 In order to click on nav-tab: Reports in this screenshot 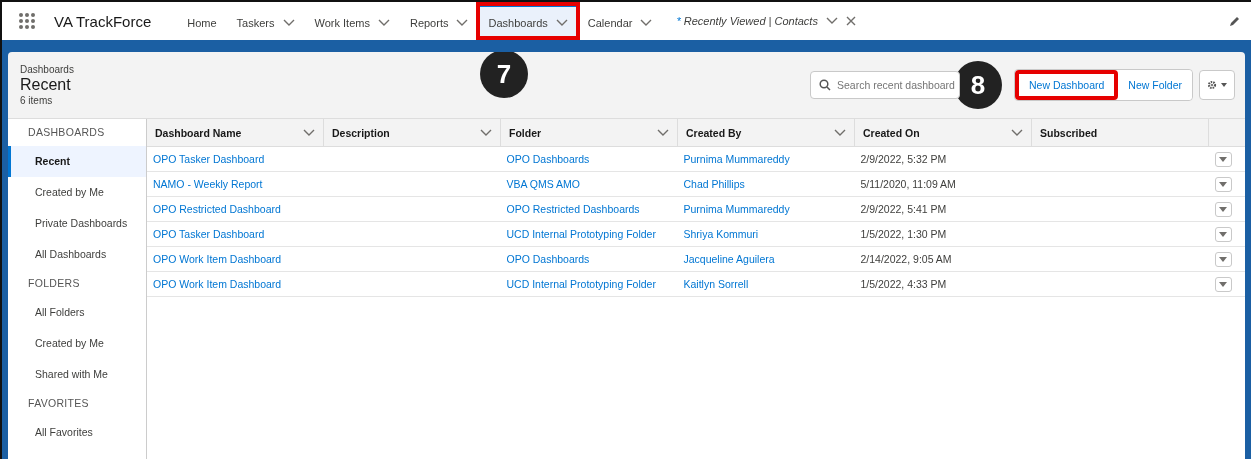, I will do `click(439, 21)`.